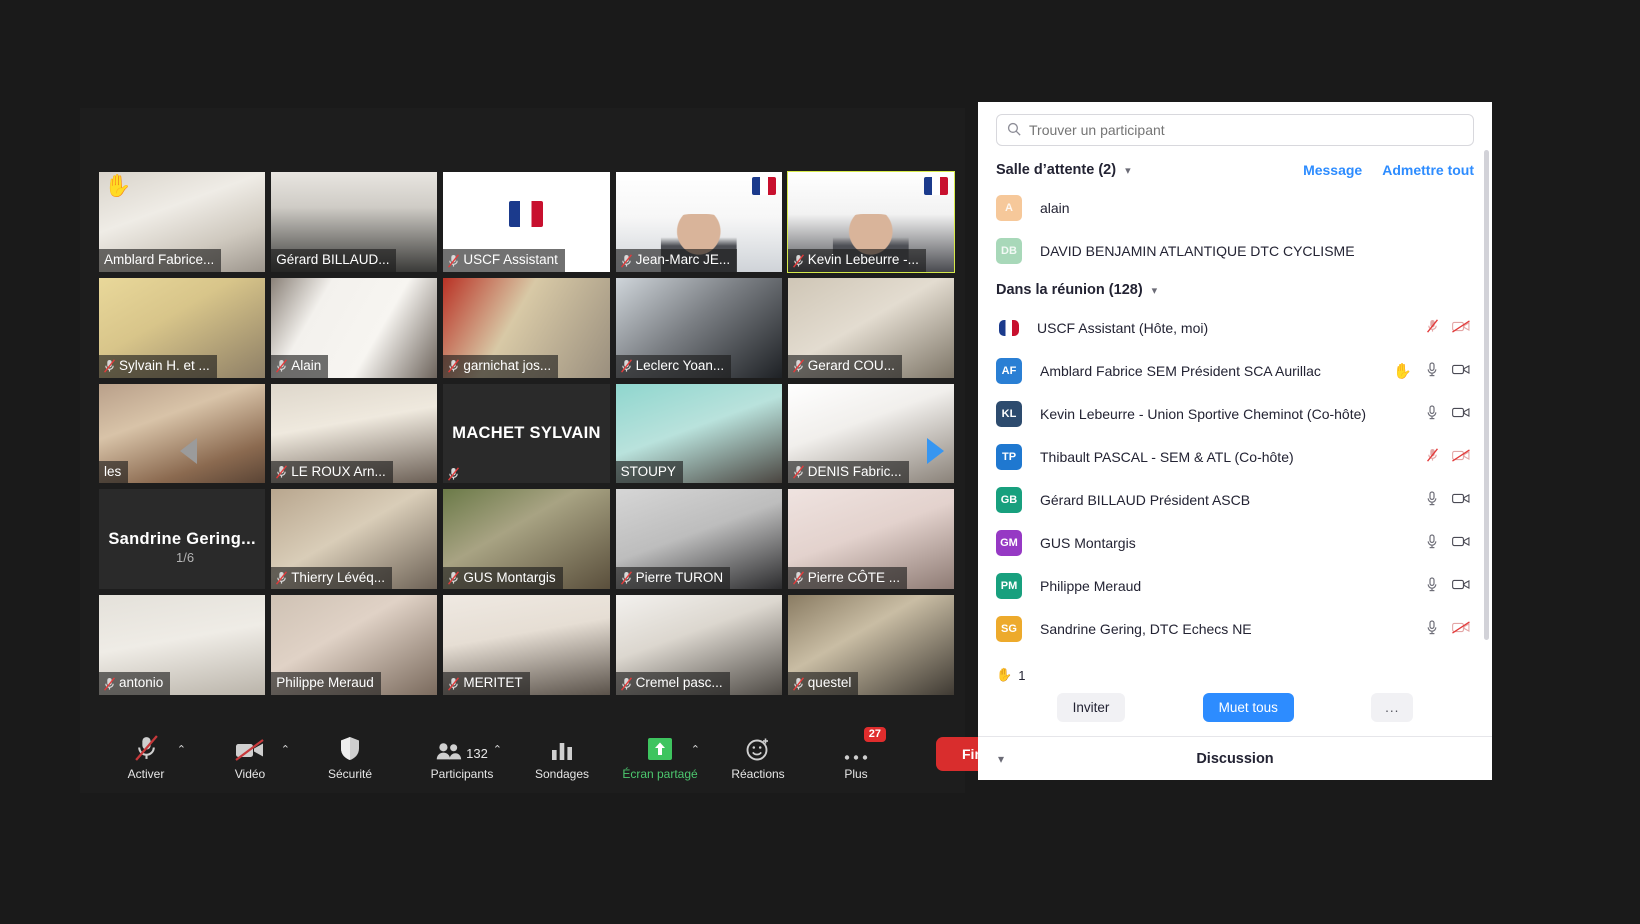  What do you see at coordinates (660, 748) in the screenshot?
I see `share-screen-icon` at bounding box center [660, 748].